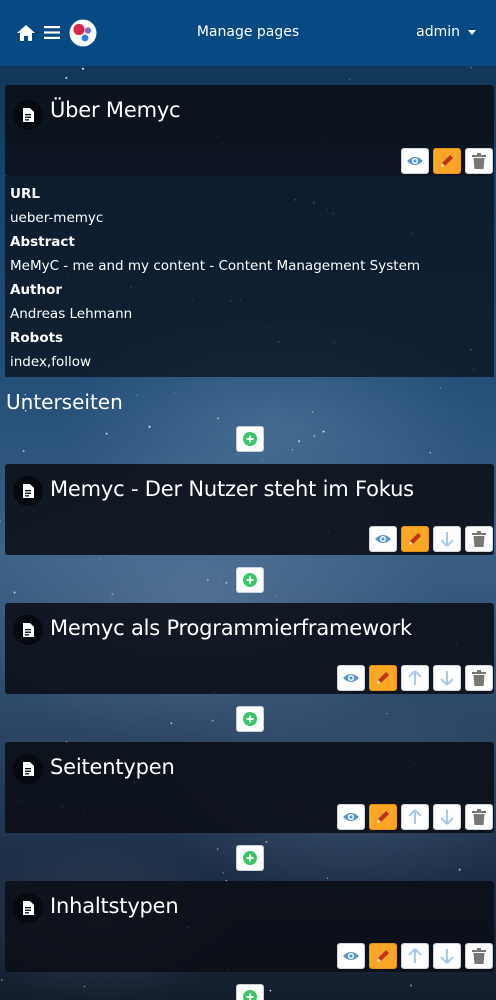 This screenshot has width=496, height=1000. What do you see at coordinates (25, 194) in the screenshot?
I see `url-label: URL` at bounding box center [25, 194].